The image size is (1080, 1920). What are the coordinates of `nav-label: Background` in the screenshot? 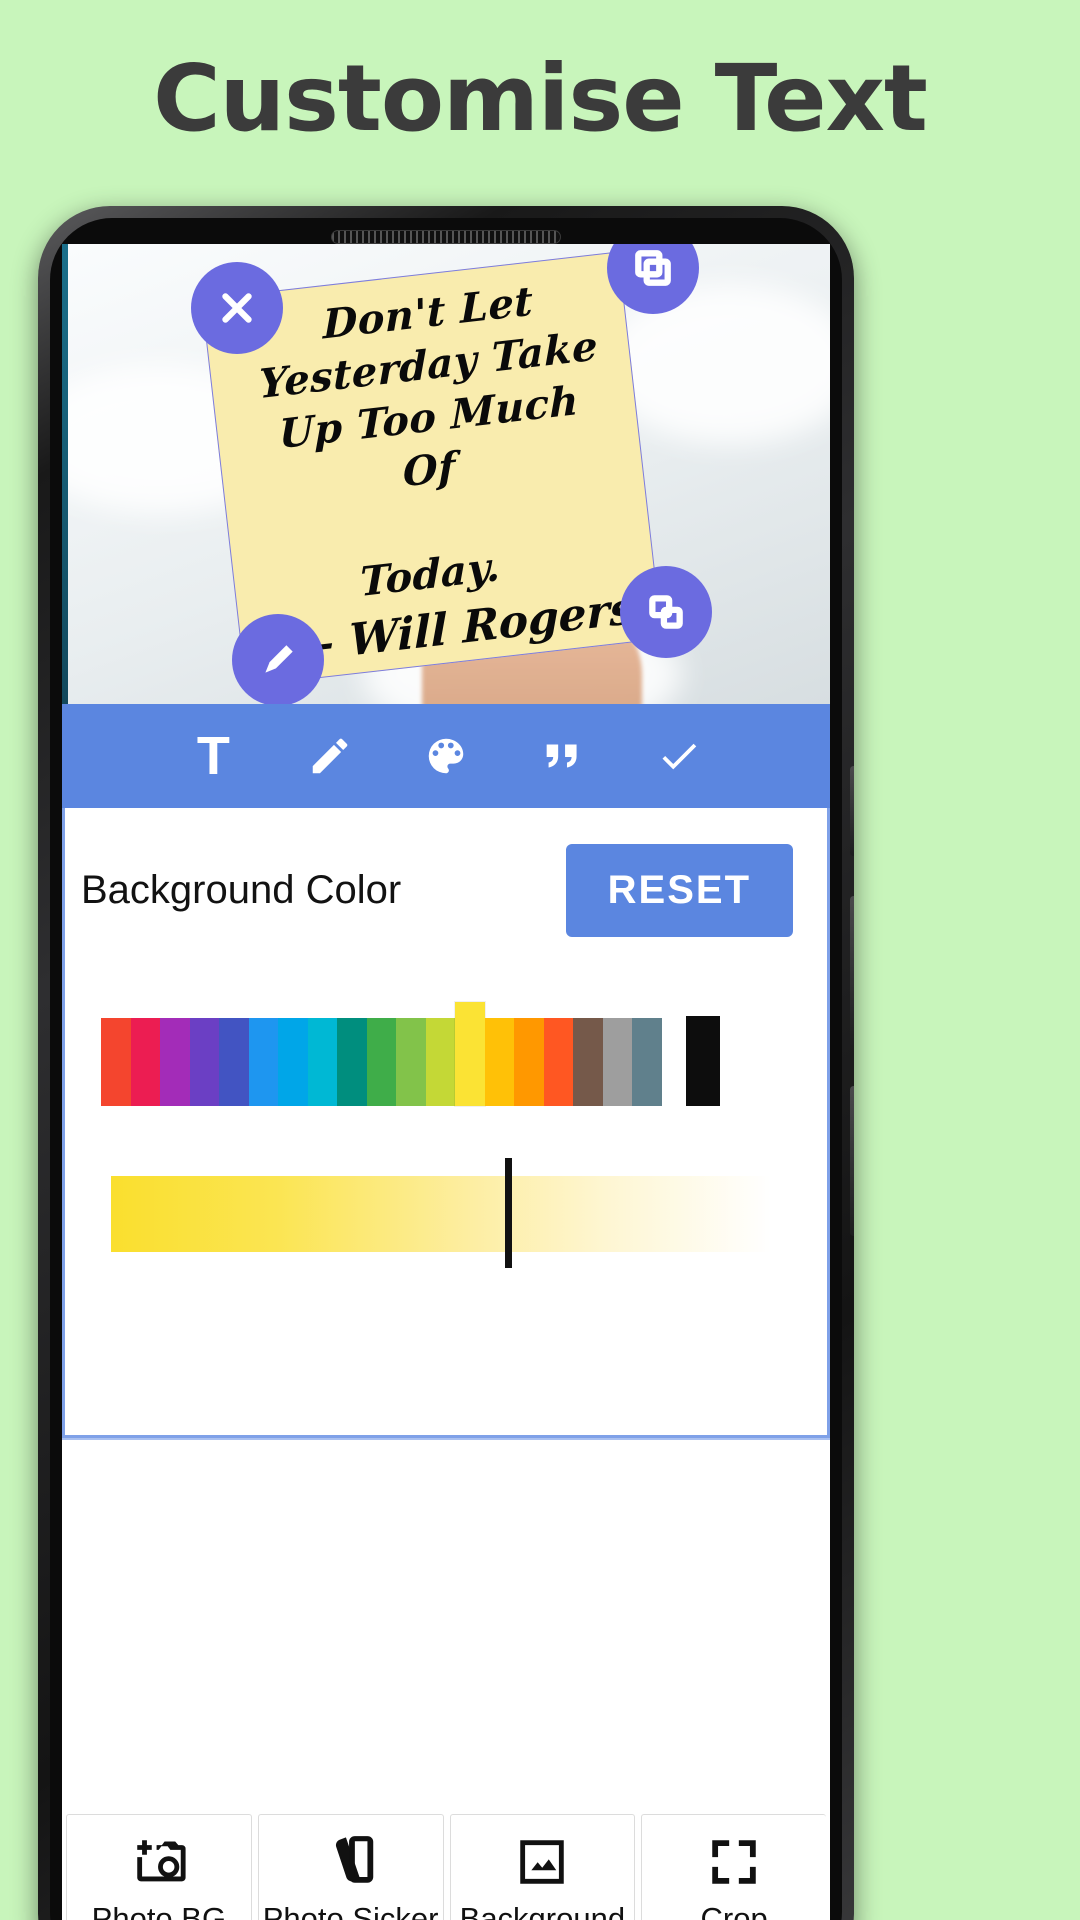 It's located at (542, 1910).